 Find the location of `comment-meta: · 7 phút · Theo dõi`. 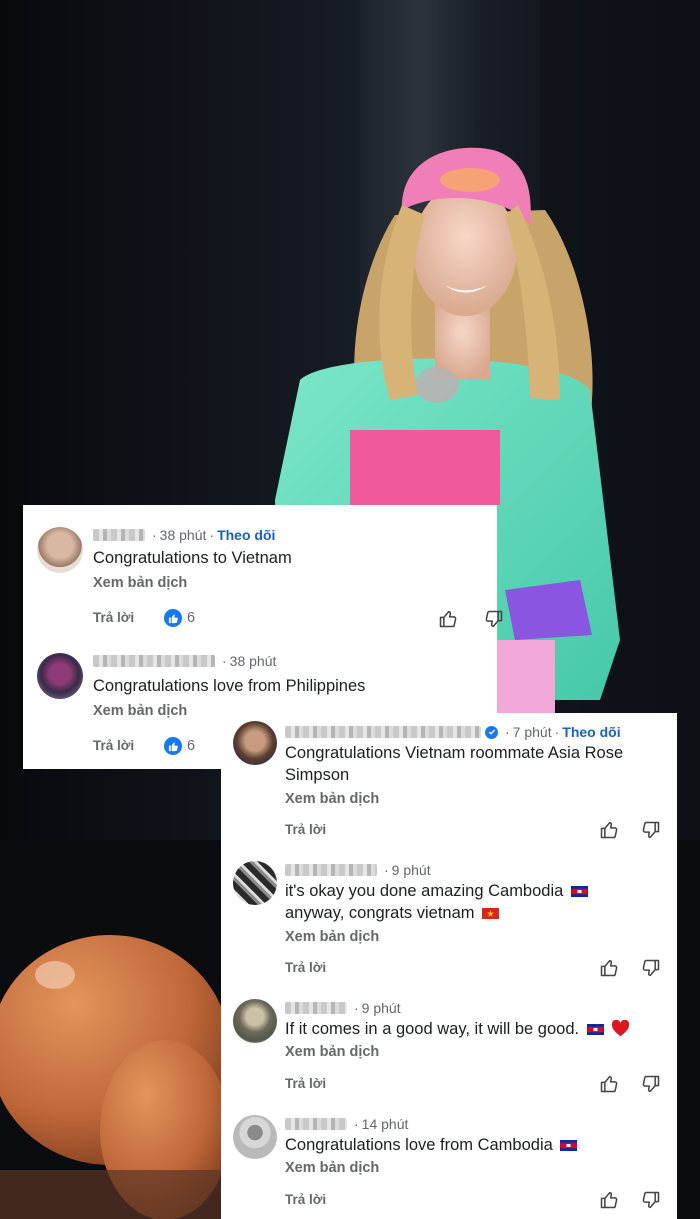

comment-meta: · 7 phút · Theo dõi is located at coordinates (453, 732).